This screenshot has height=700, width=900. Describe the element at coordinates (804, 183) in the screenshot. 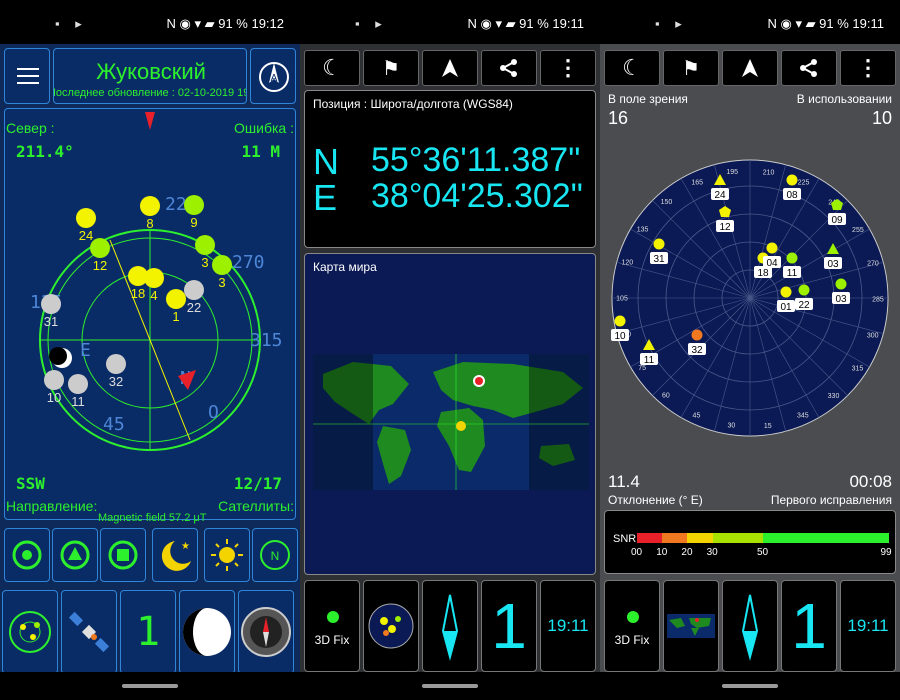

I see `azimuth-tick: 225` at that location.